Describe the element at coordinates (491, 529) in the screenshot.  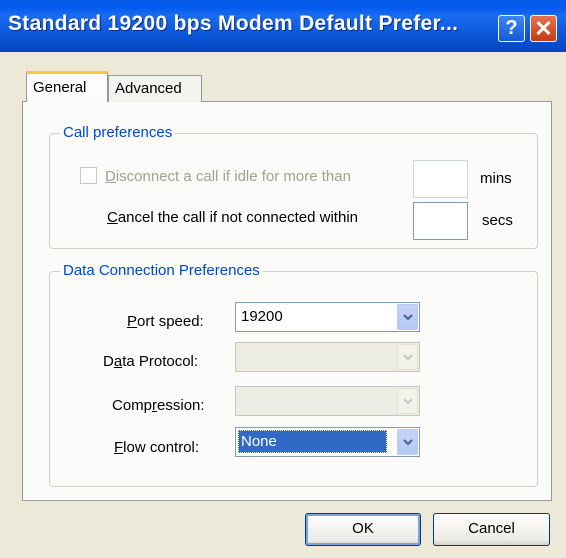
I see `cancel-button: Cancel` at that location.